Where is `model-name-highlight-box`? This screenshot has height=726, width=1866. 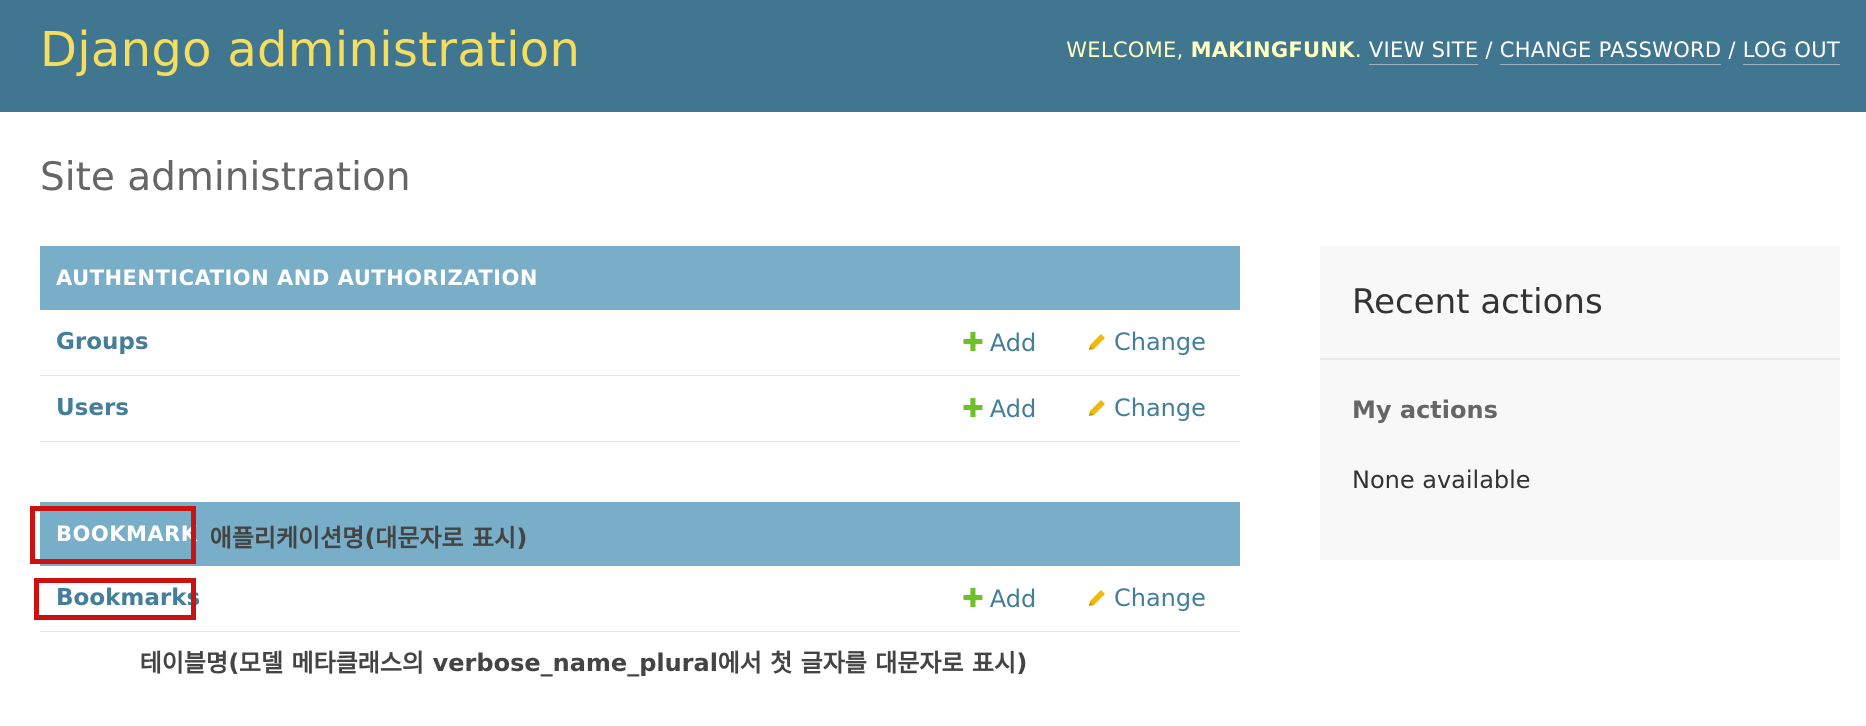
model-name-highlight-box is located at coordinates (115, 599).